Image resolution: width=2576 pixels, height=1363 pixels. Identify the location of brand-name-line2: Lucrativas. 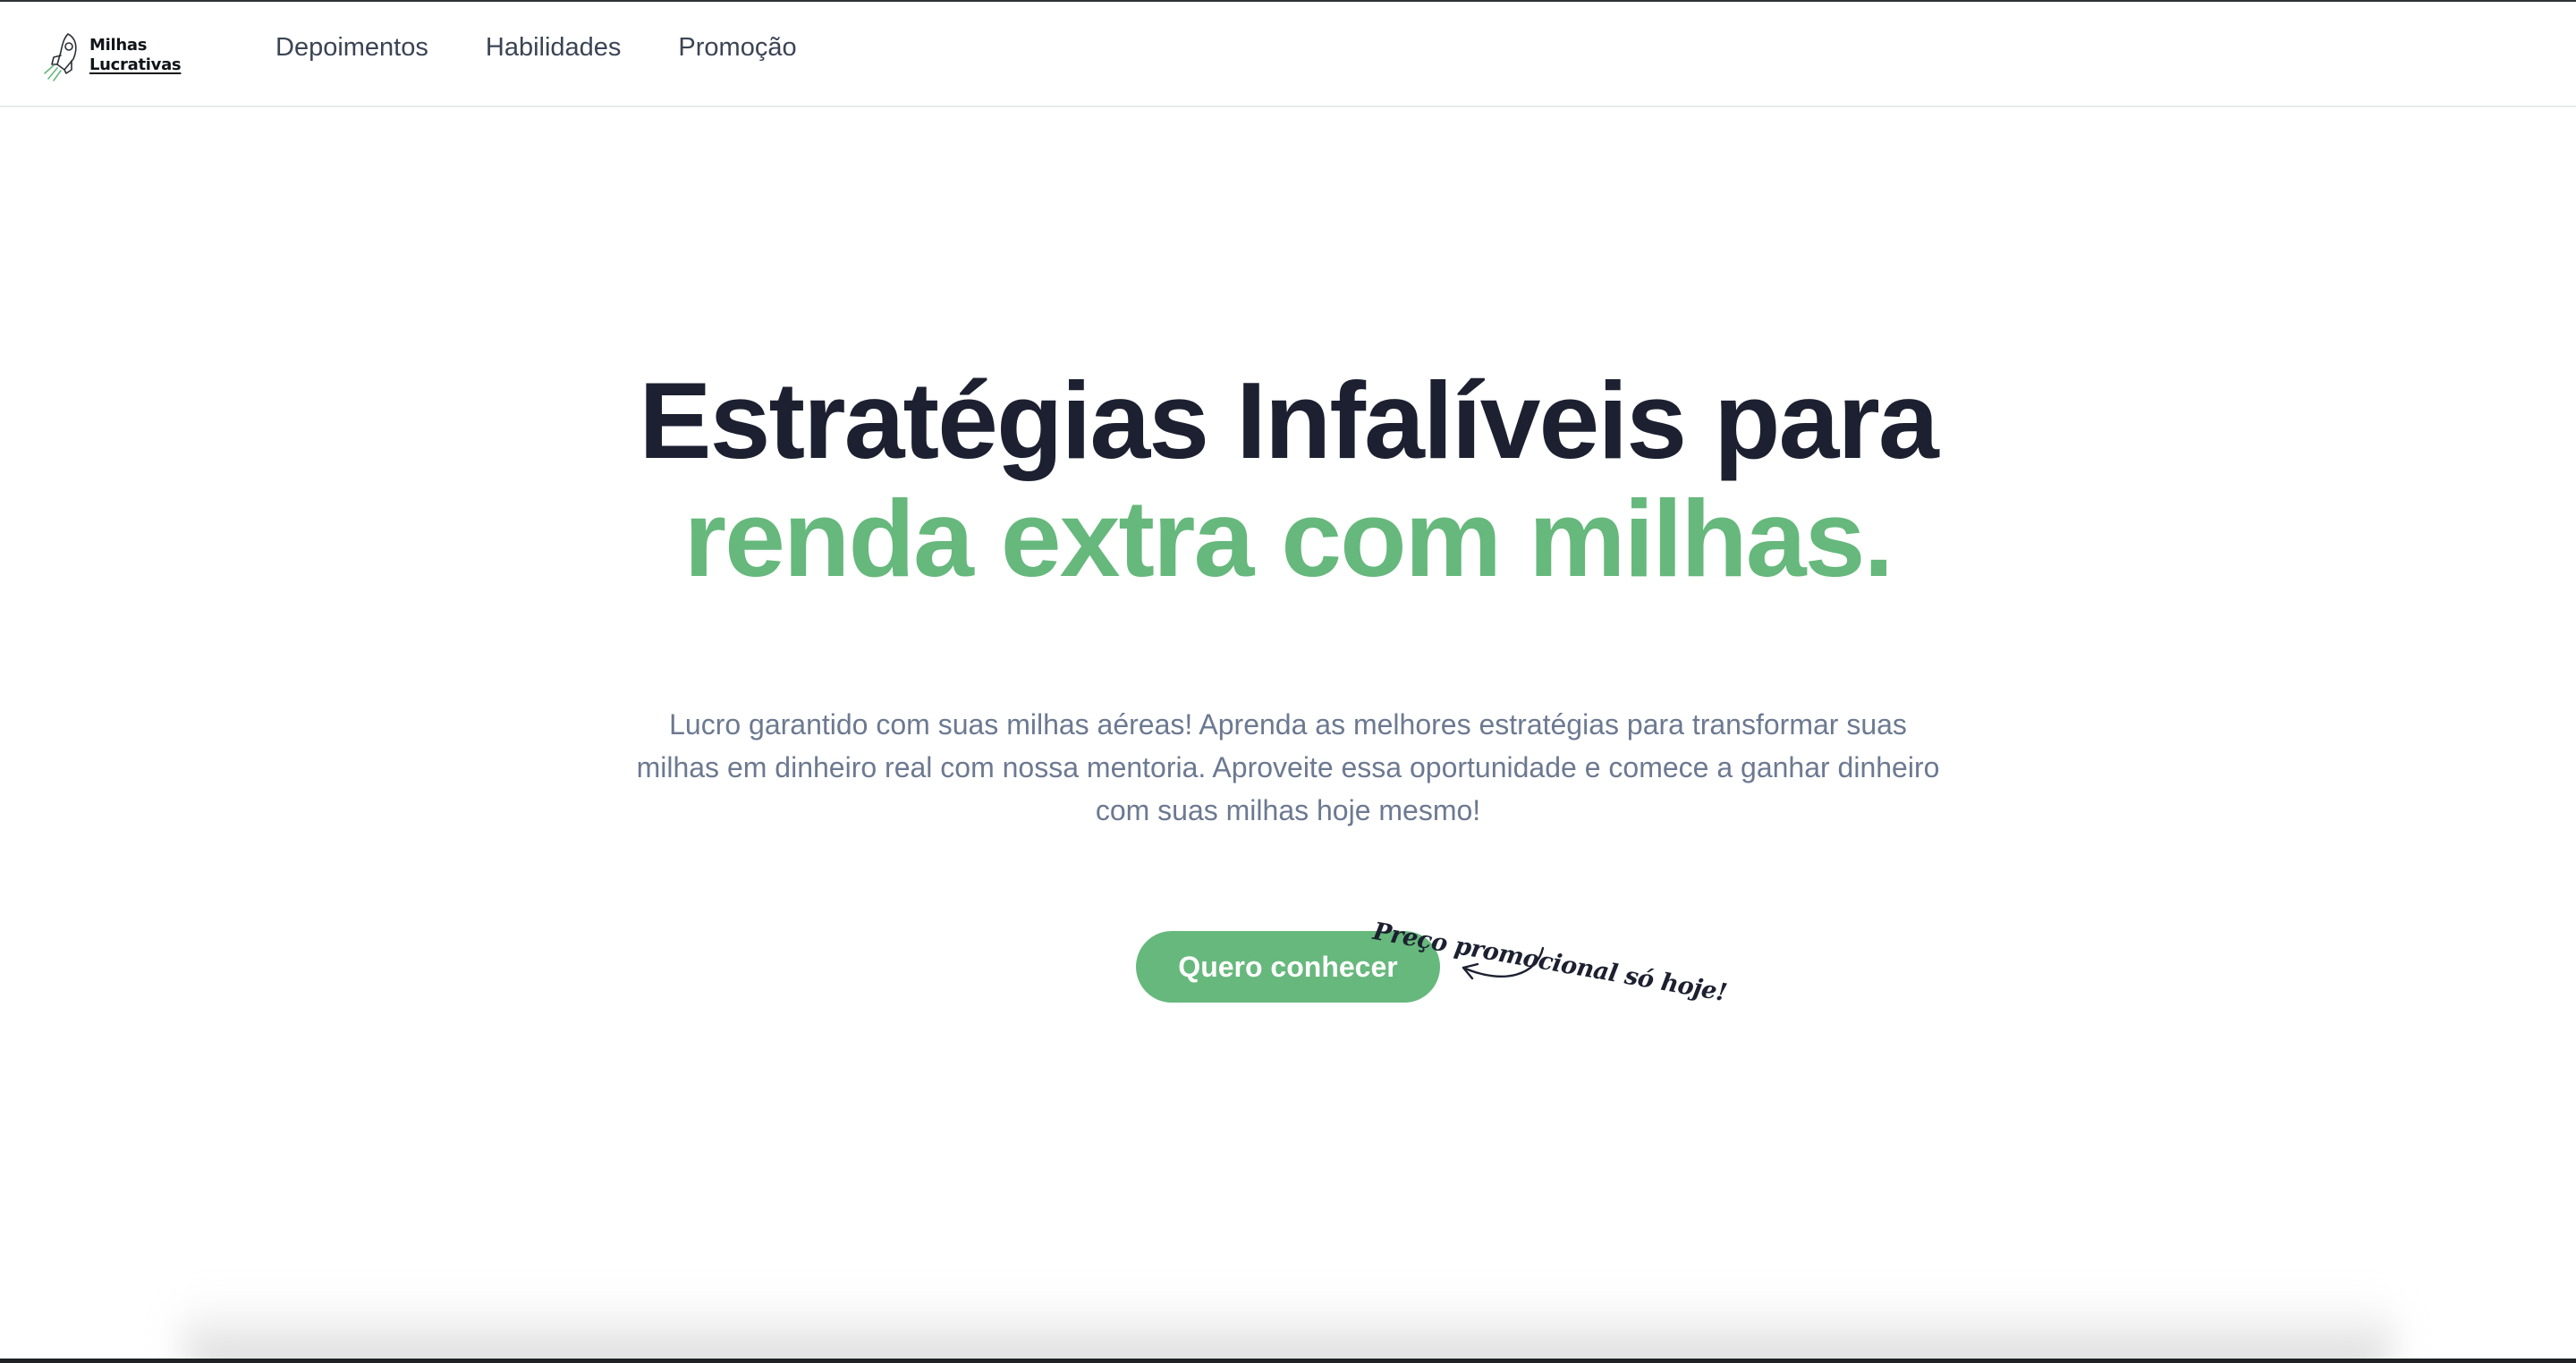
(135, 64).